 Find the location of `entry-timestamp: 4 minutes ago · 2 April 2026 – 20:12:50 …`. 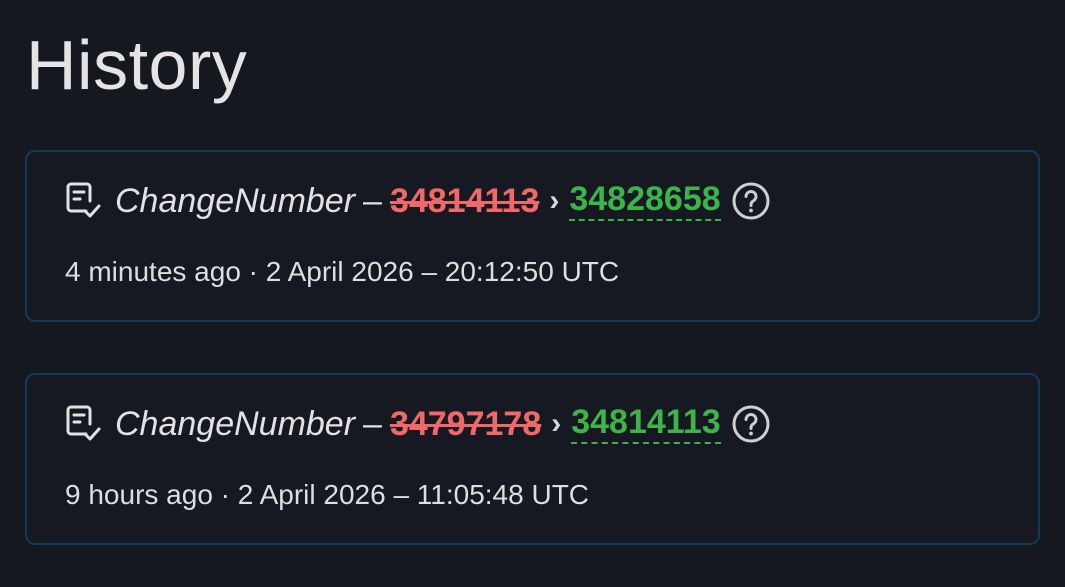

entry-timestamp: 4 minutes ago · 2 April 2026 – 20:12:50 … is located at coordinates (342, 271).